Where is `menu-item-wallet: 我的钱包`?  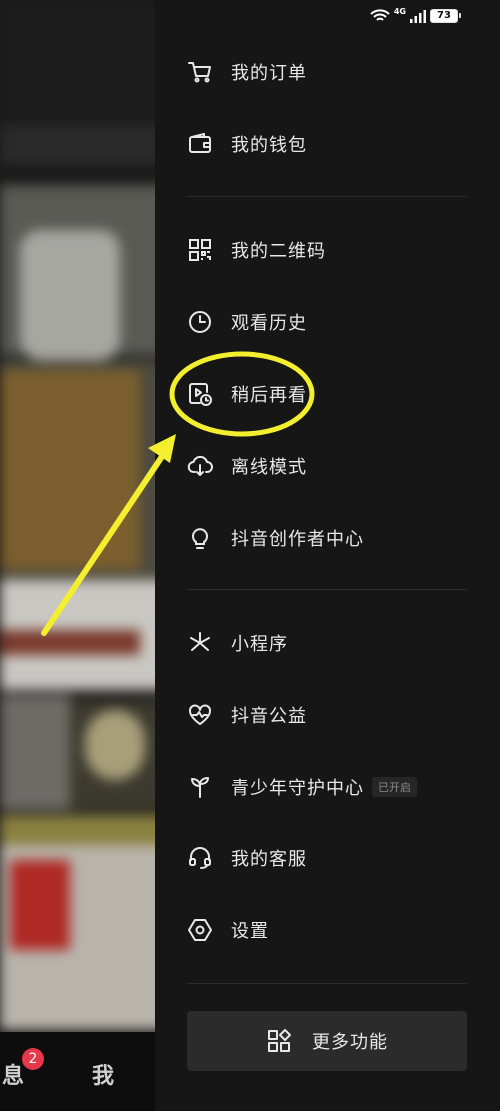 menu-item-wallet: 我的钱包 is located at coordinates (247, 144).